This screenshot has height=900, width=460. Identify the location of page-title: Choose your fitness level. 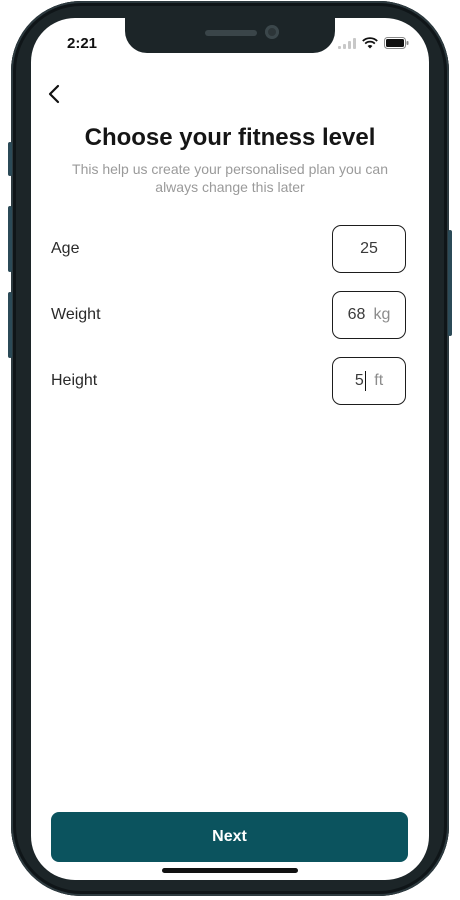
(230, 137).